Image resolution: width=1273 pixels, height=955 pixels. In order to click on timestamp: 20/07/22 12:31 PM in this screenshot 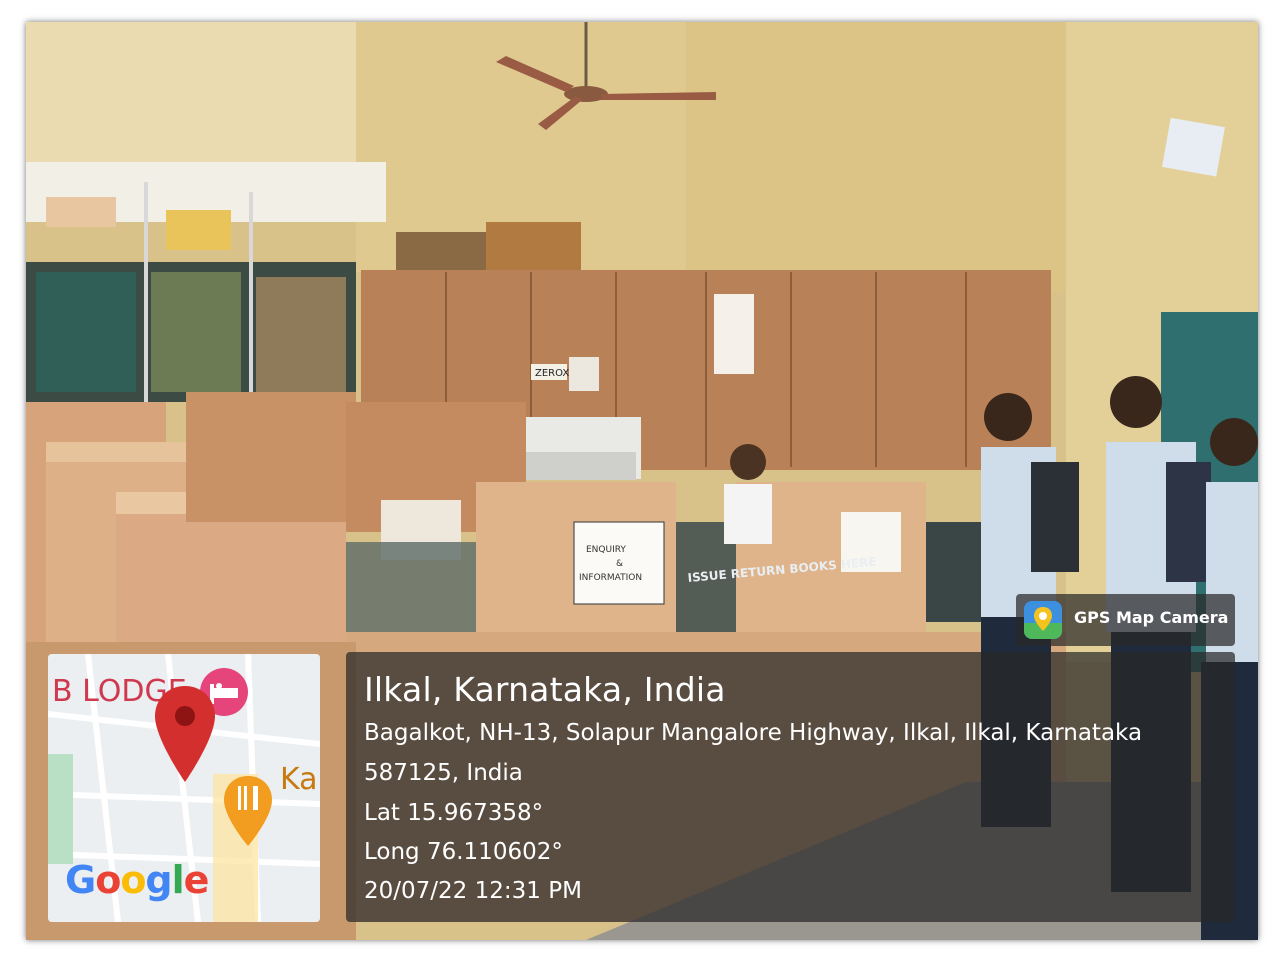, I will do `click(473, 891)`.